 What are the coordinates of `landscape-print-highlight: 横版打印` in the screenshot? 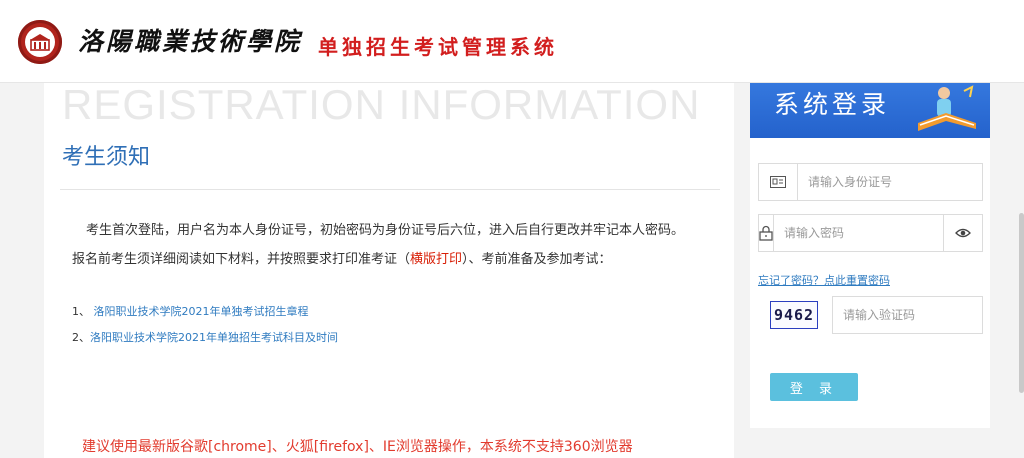 It's located at (436, 259).